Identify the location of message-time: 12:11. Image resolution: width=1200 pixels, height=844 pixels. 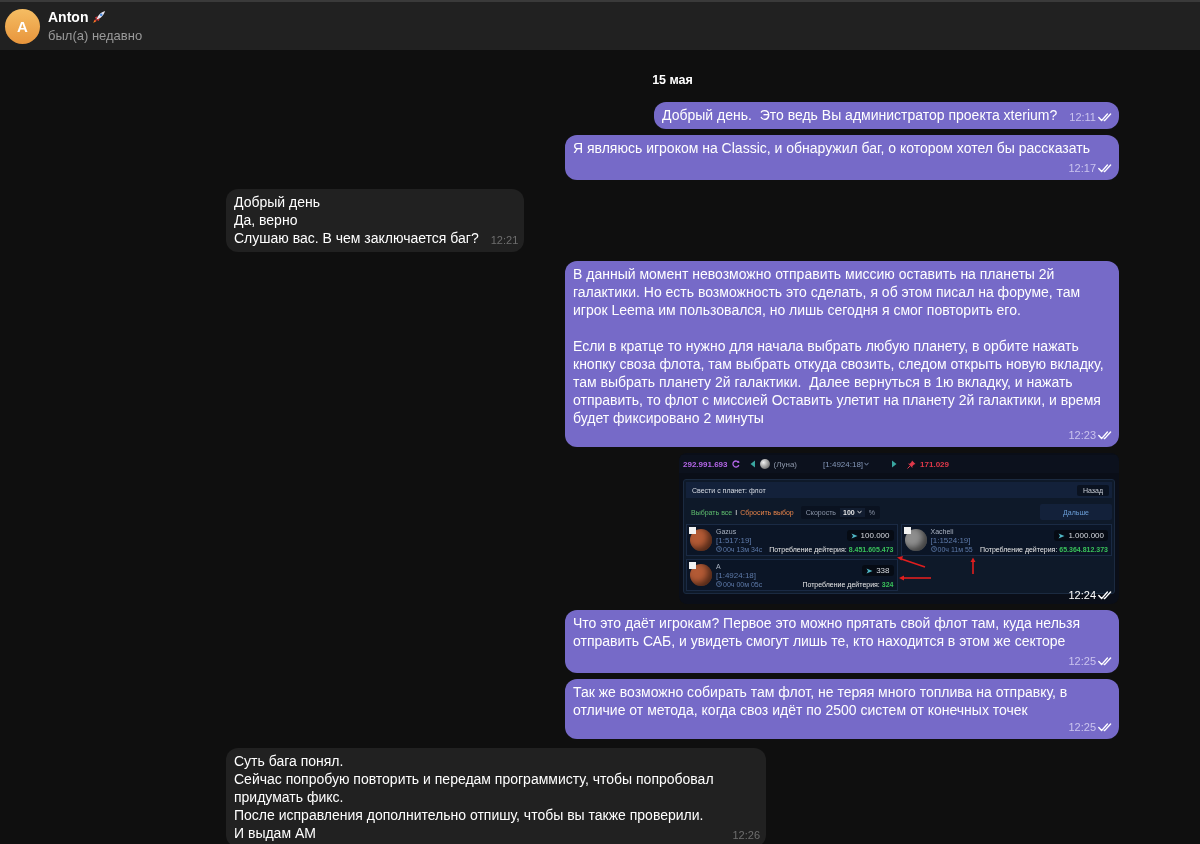
(1082, 117).